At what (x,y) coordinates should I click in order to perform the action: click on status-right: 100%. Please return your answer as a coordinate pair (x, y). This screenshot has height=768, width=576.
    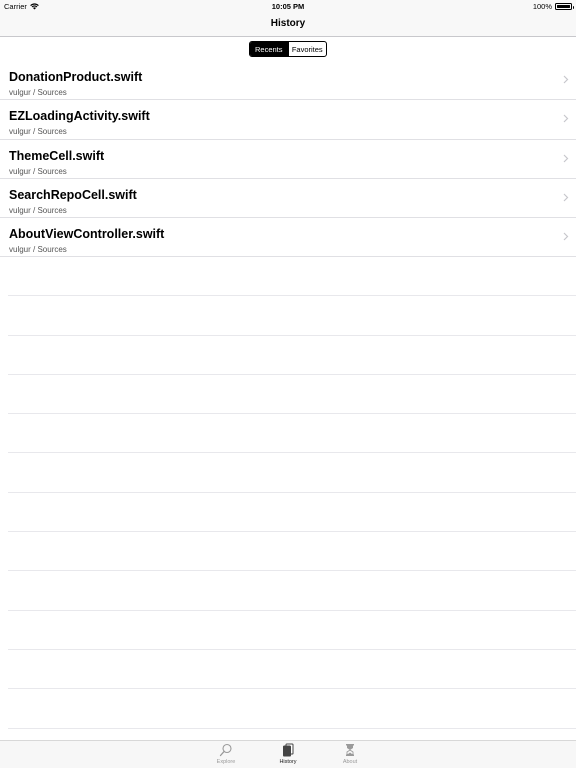
    Looking at the image, I should click on (553, 6).